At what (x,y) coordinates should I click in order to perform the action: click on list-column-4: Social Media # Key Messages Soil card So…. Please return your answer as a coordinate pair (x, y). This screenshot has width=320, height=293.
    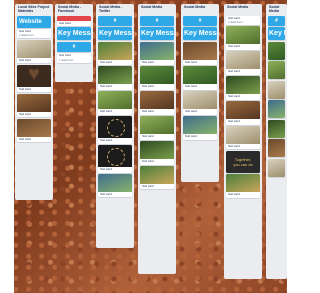
    Looking at the image, I should click on (157, 139).